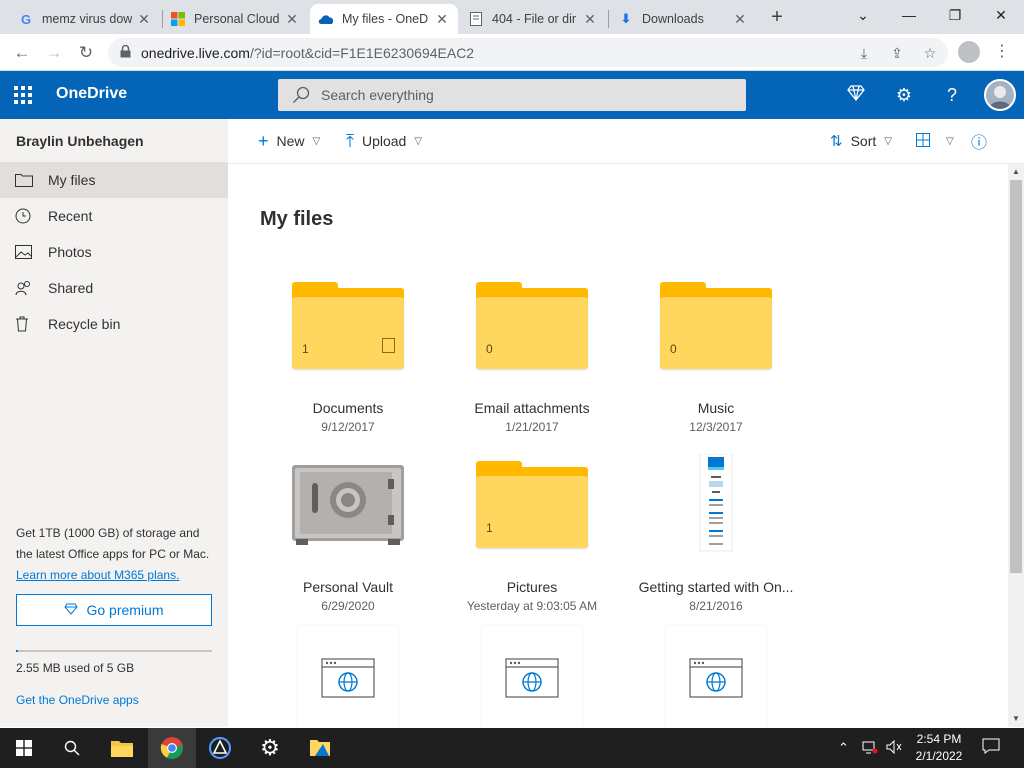  What do you see at coordinates (114, 651) in the screenshot?
I see `storage-quota-bar` at bounding box center [114, 651].